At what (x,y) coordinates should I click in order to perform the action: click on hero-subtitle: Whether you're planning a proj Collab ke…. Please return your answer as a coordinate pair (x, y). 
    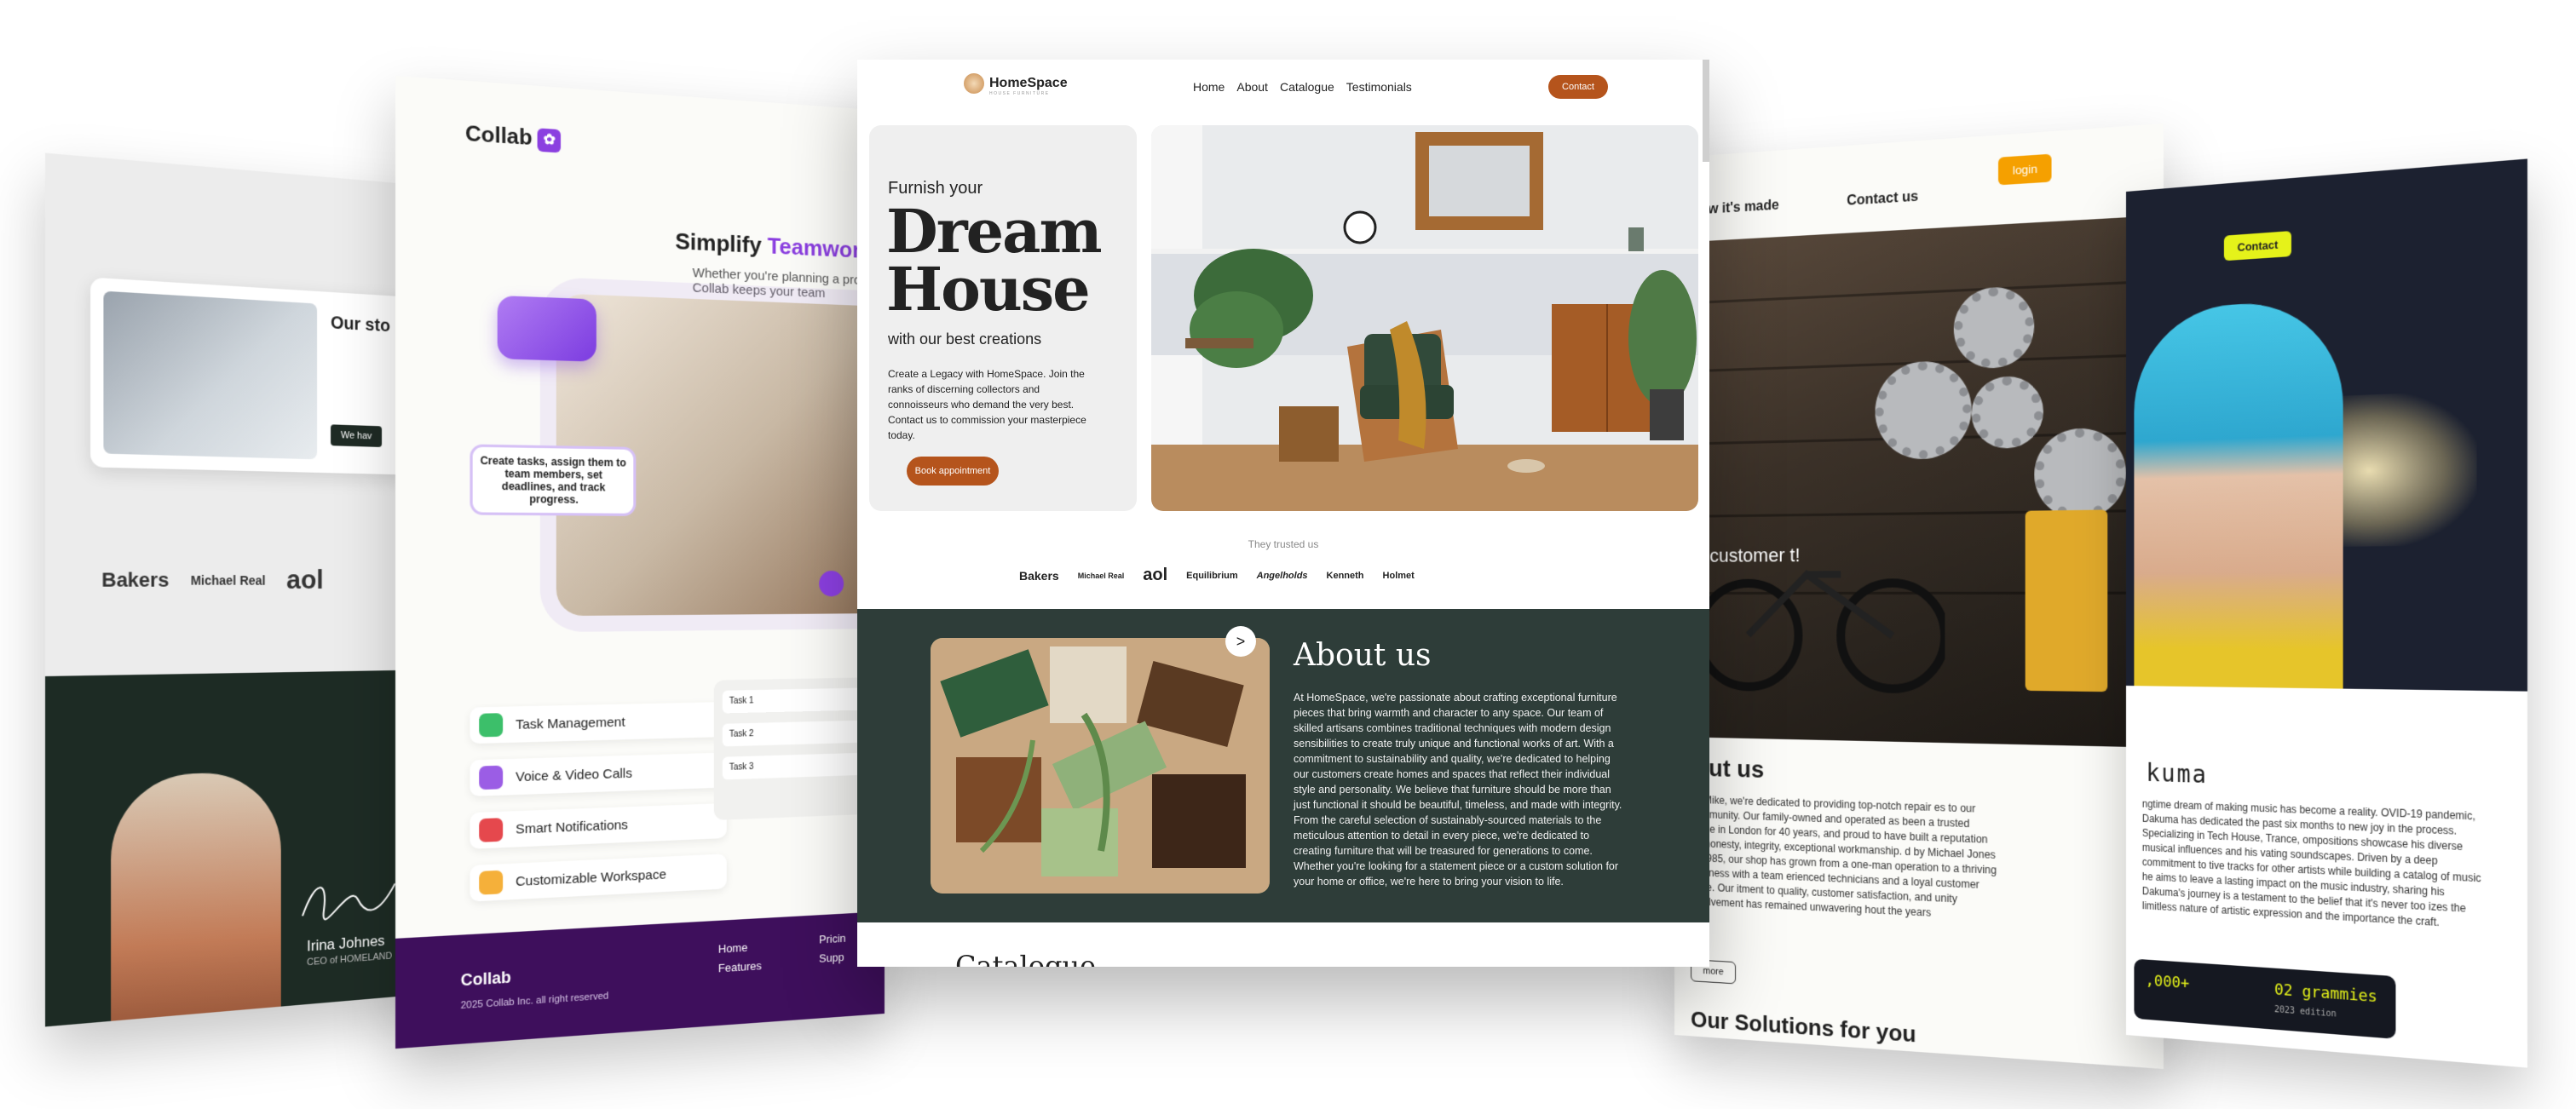
    Looking at the image, I should click on (778, 283).